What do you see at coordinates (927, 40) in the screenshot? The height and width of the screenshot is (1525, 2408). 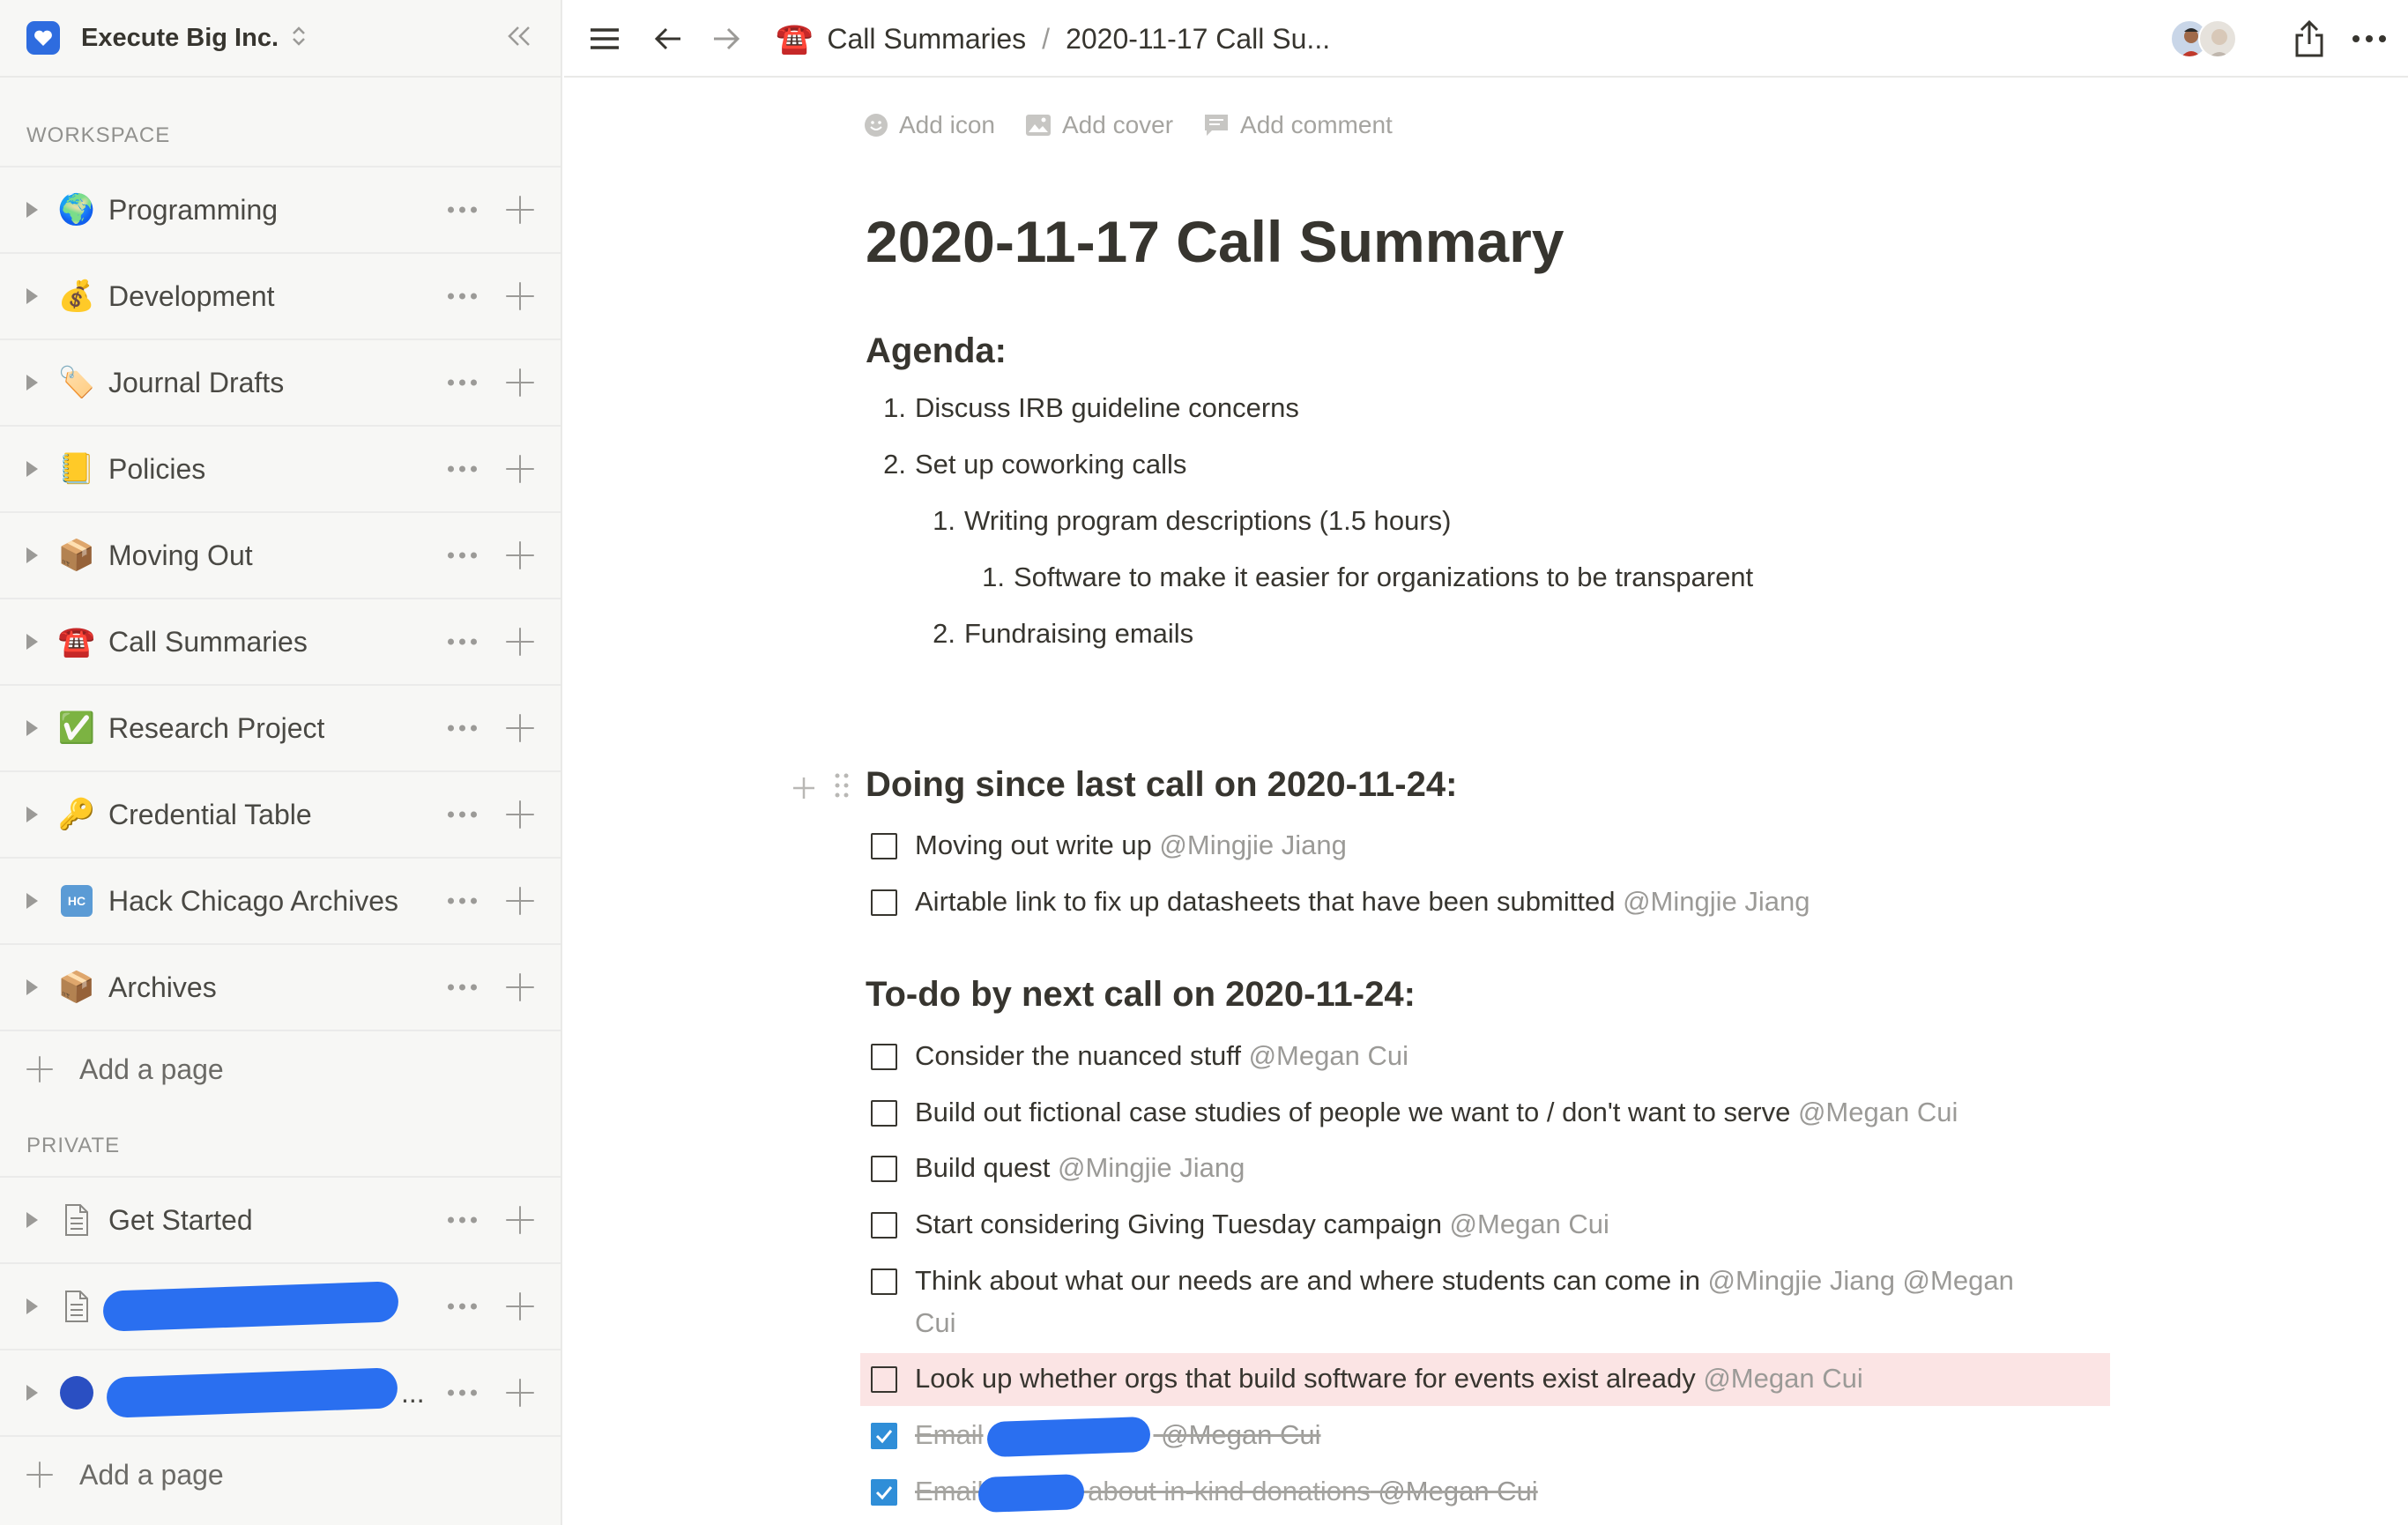 I see `breadcrumb-parent: Call Summaries` at bounding box center [927, 40].